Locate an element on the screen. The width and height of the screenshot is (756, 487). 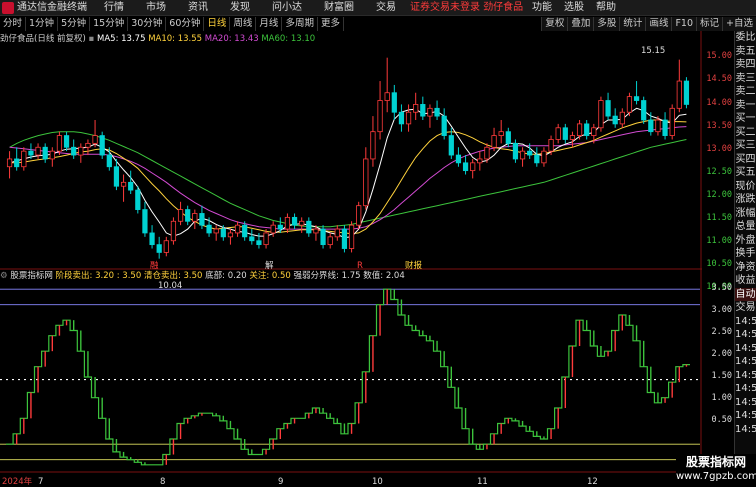
side-net-assets: 净资 is located at coordinates (745, 268).